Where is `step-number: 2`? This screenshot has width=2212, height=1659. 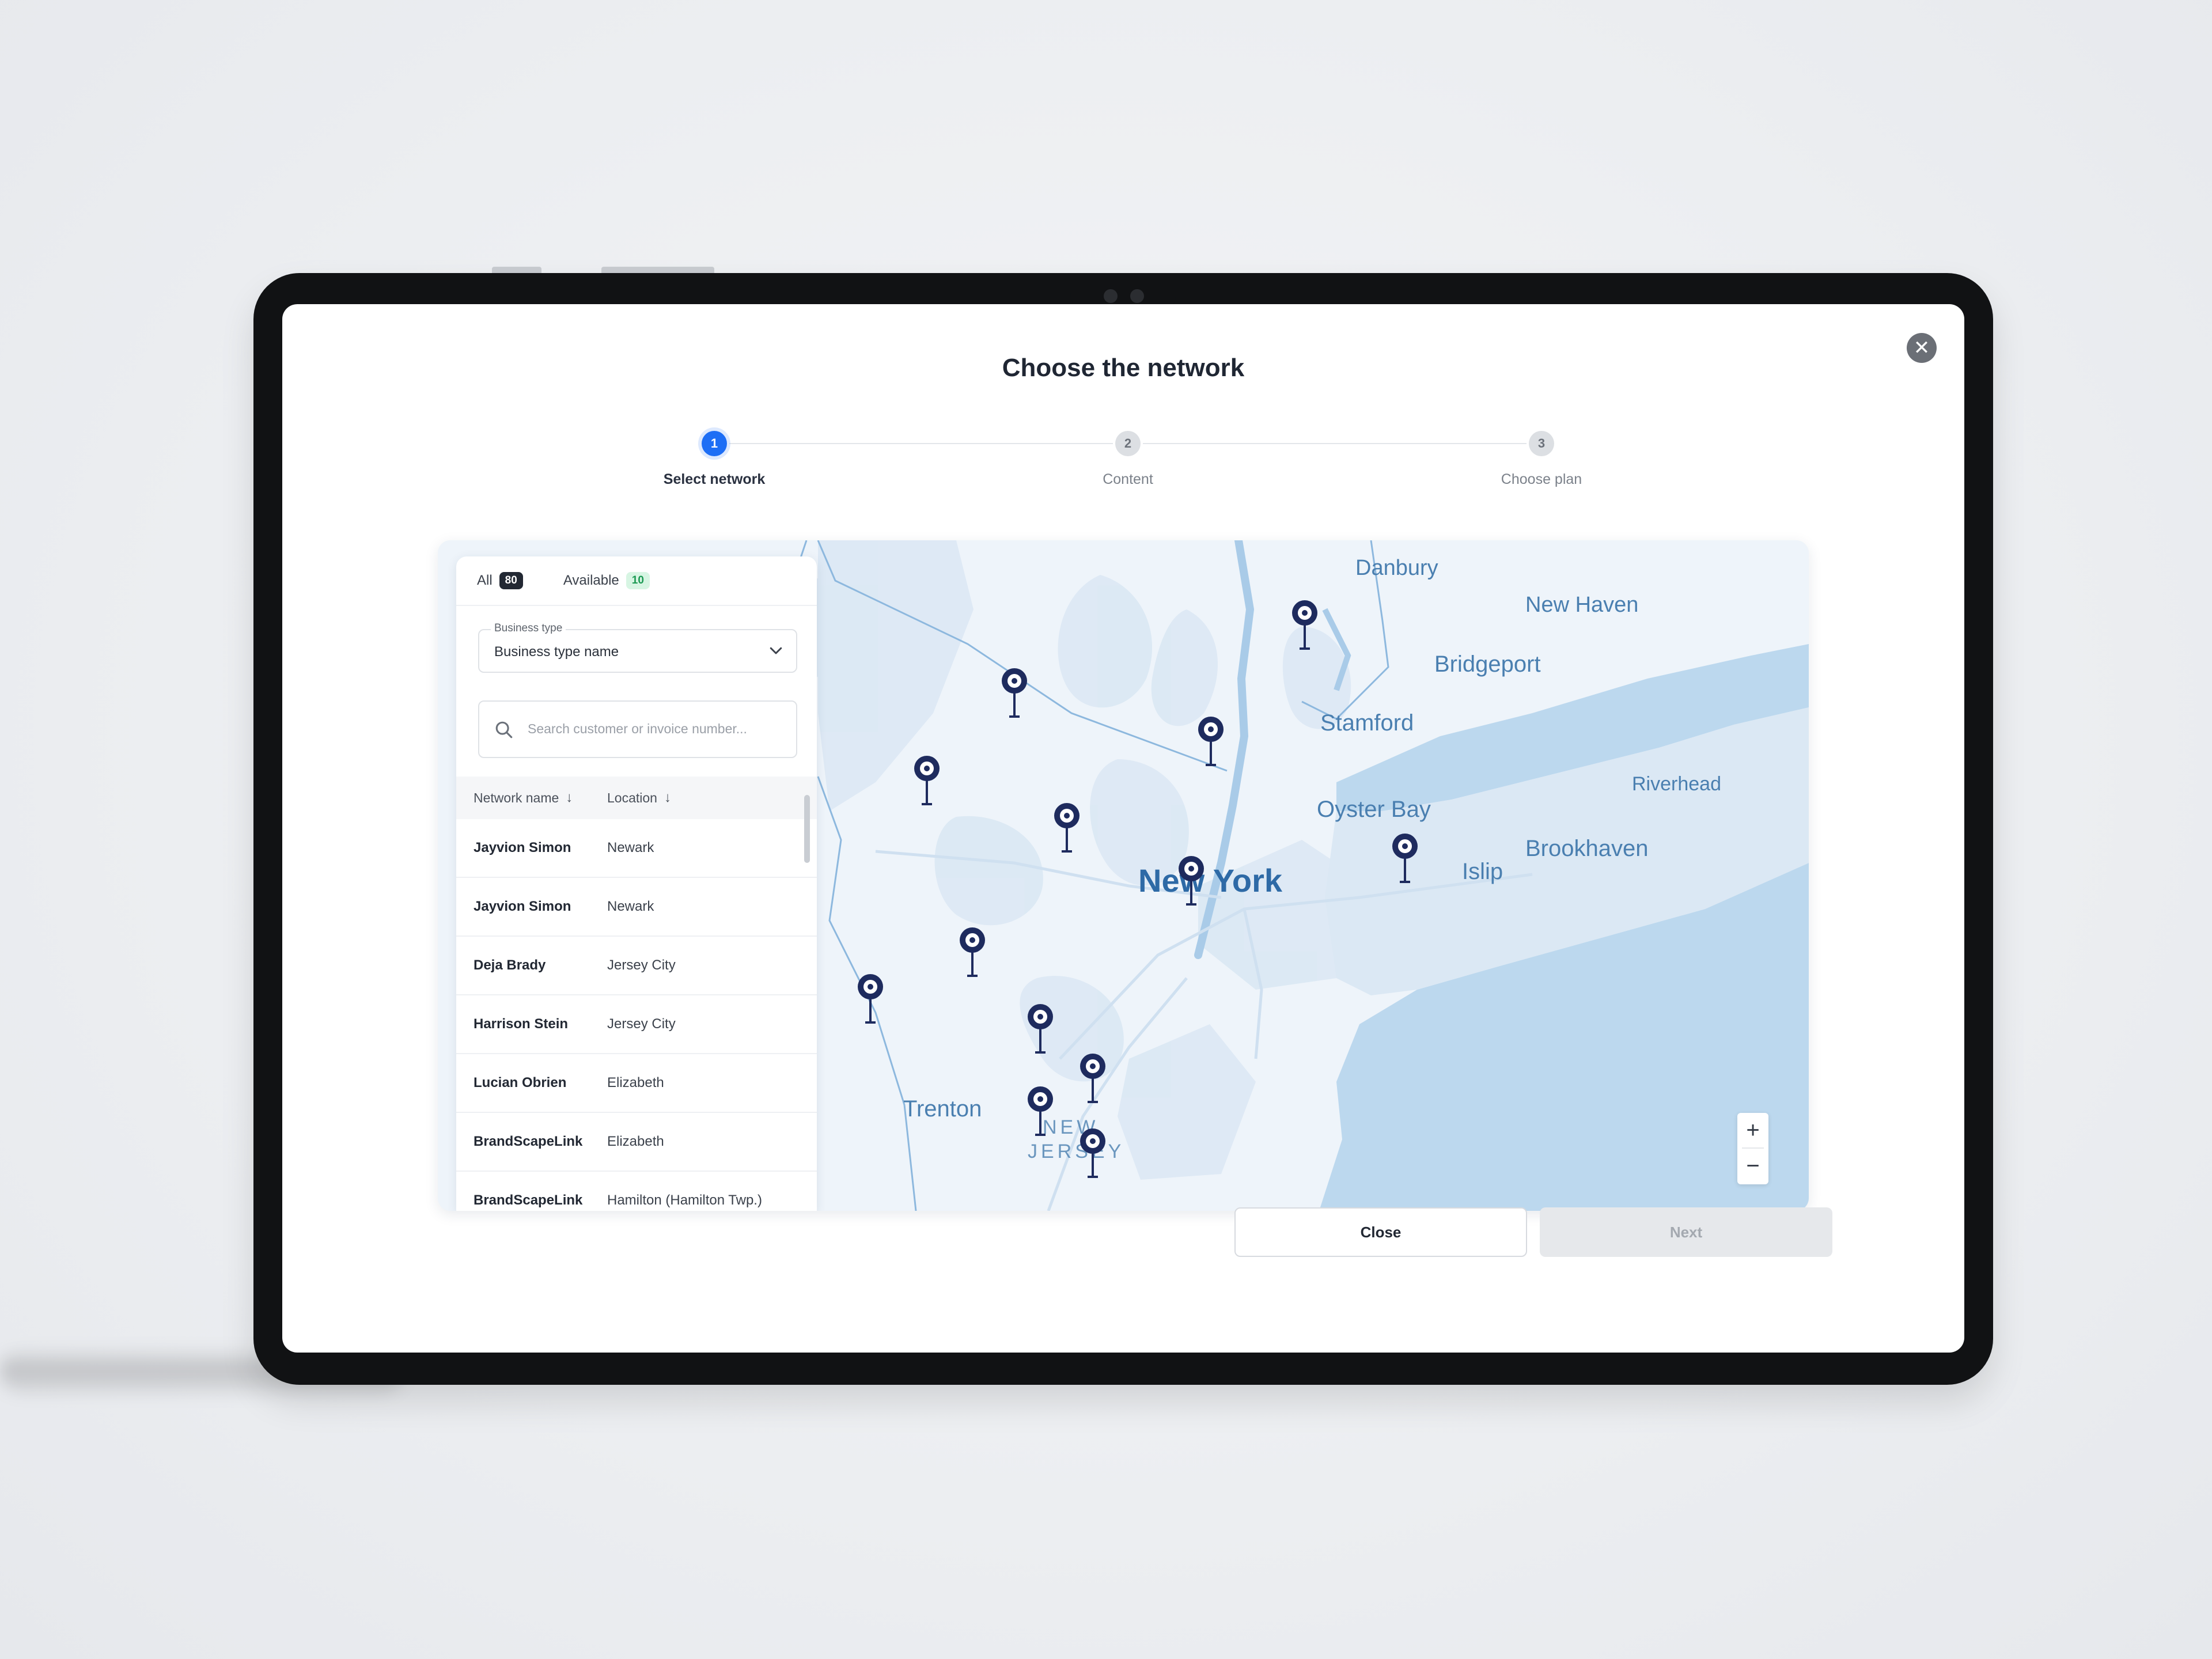 step-number: 2 is located at coordinates (1128, 443).